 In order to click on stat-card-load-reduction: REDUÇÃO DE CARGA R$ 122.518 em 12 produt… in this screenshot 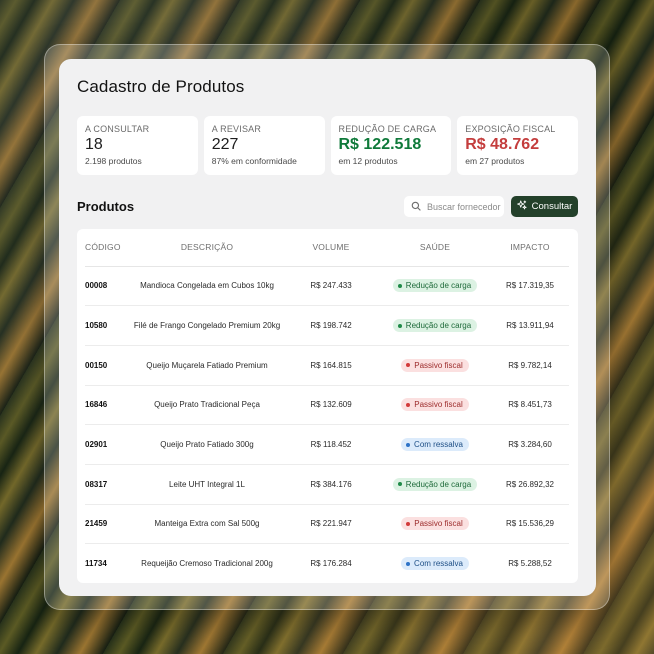, I will do `click(391, 145)`.